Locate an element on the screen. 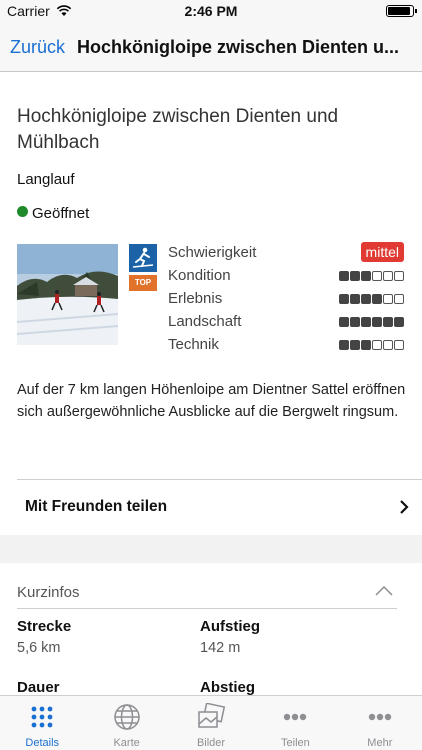  back-button: Zurück is located at coordinates (37, 47).